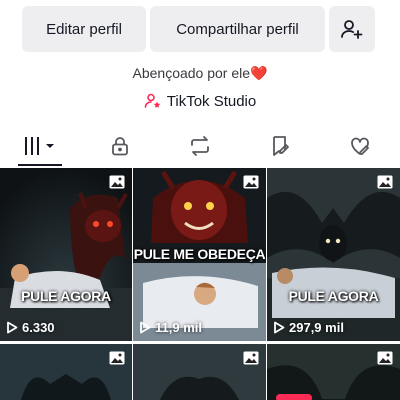  I want to click on profile-actions: Editar perfil Compartilhar perfil, so click(200, 29).